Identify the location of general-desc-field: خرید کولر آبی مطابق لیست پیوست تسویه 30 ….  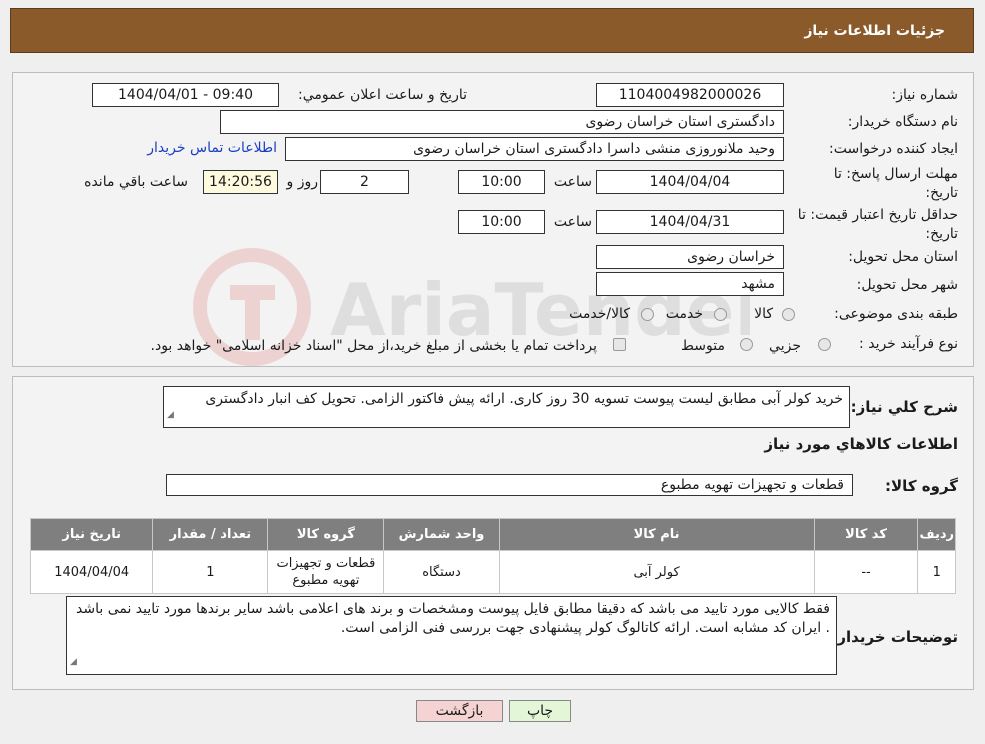
(506, 407).